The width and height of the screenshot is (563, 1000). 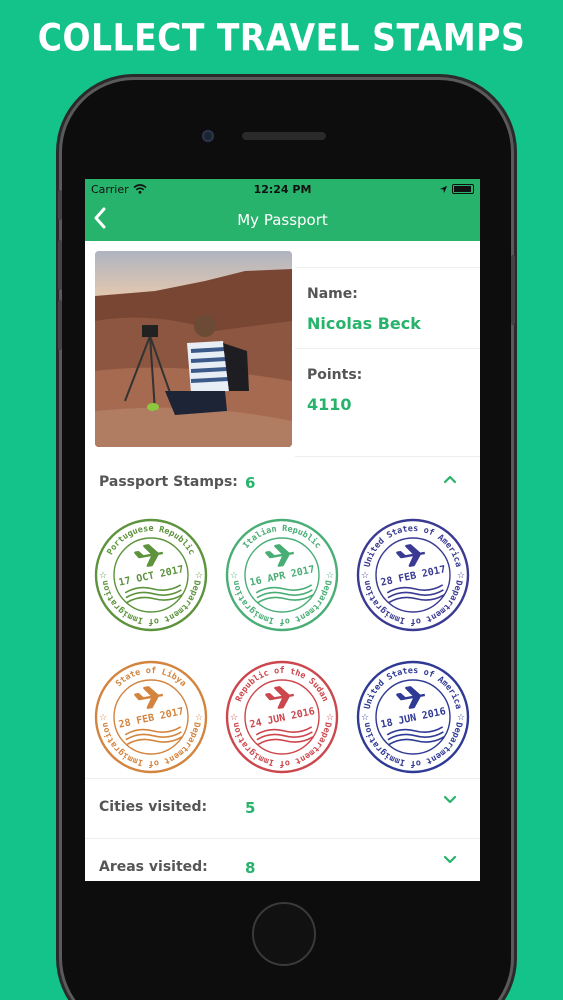 I want to click on profile-photo, so click(x=193, y=349).